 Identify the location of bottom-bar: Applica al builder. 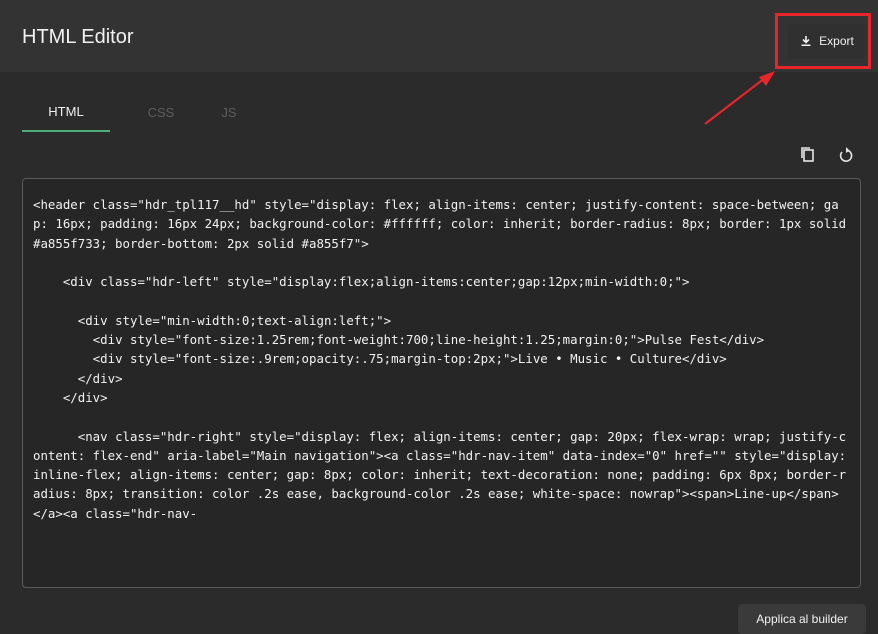
(439, 611).